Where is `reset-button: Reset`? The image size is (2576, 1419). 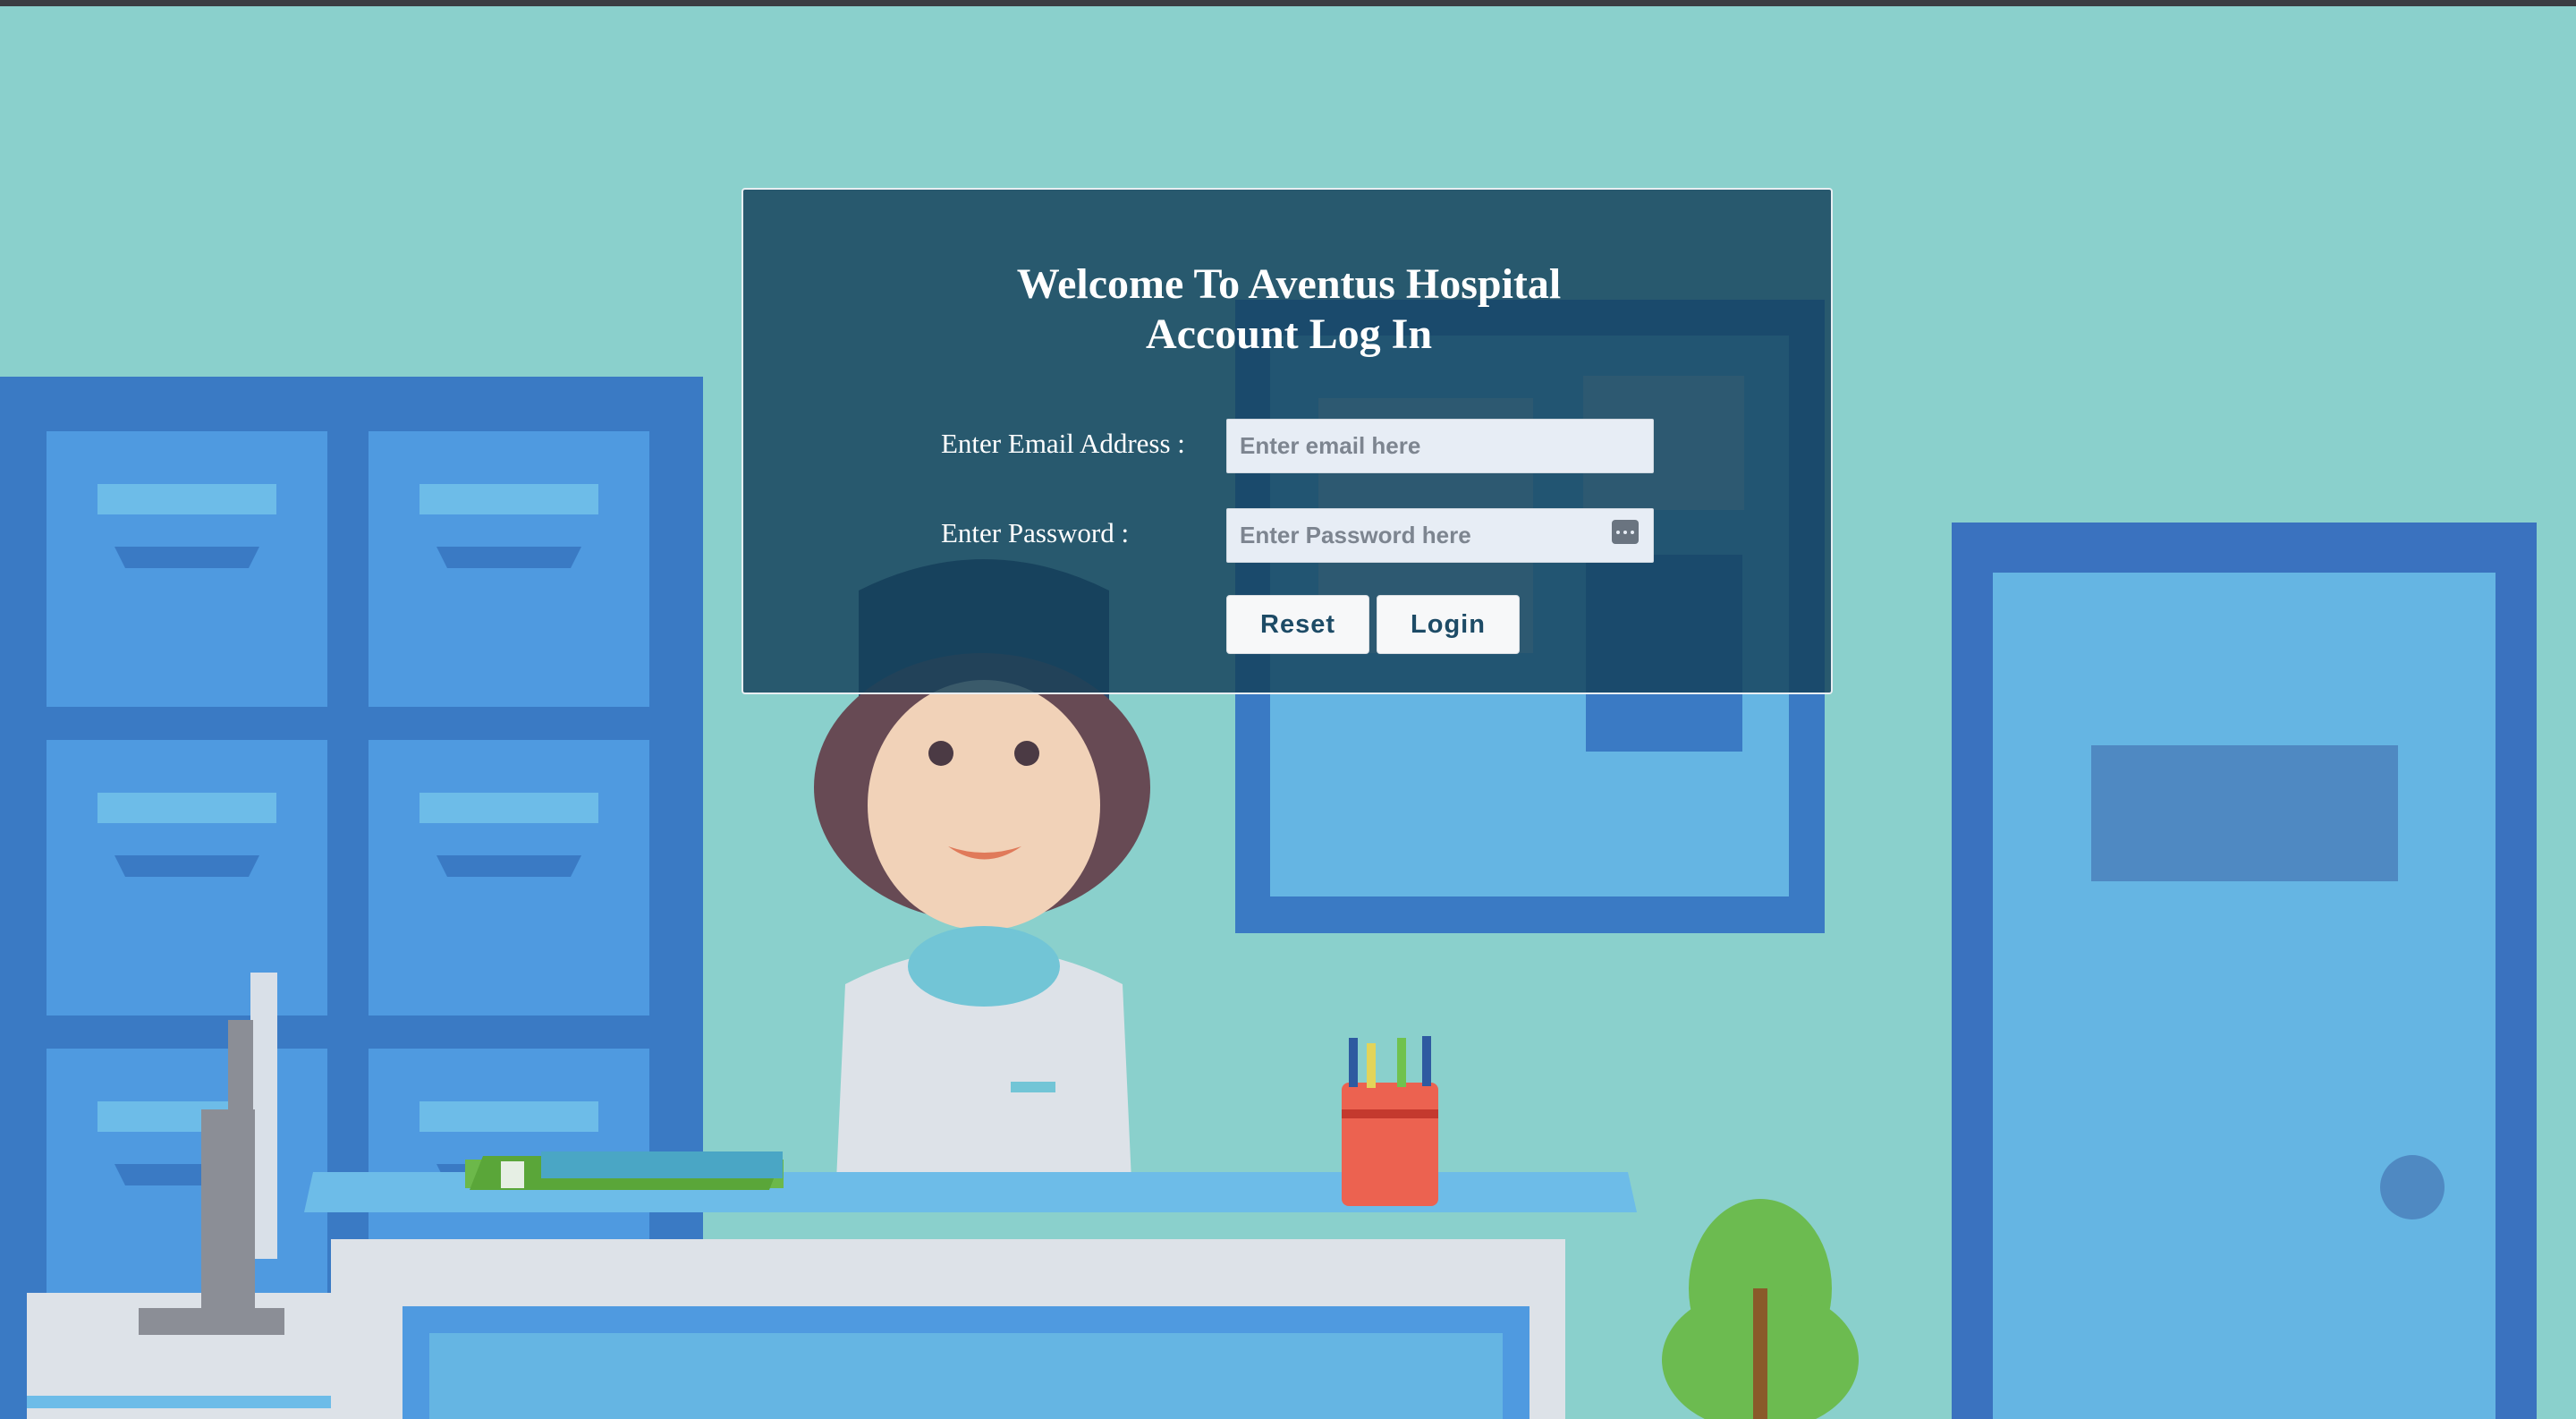
reset-button: Reset is located at coordinates (1297, 624).